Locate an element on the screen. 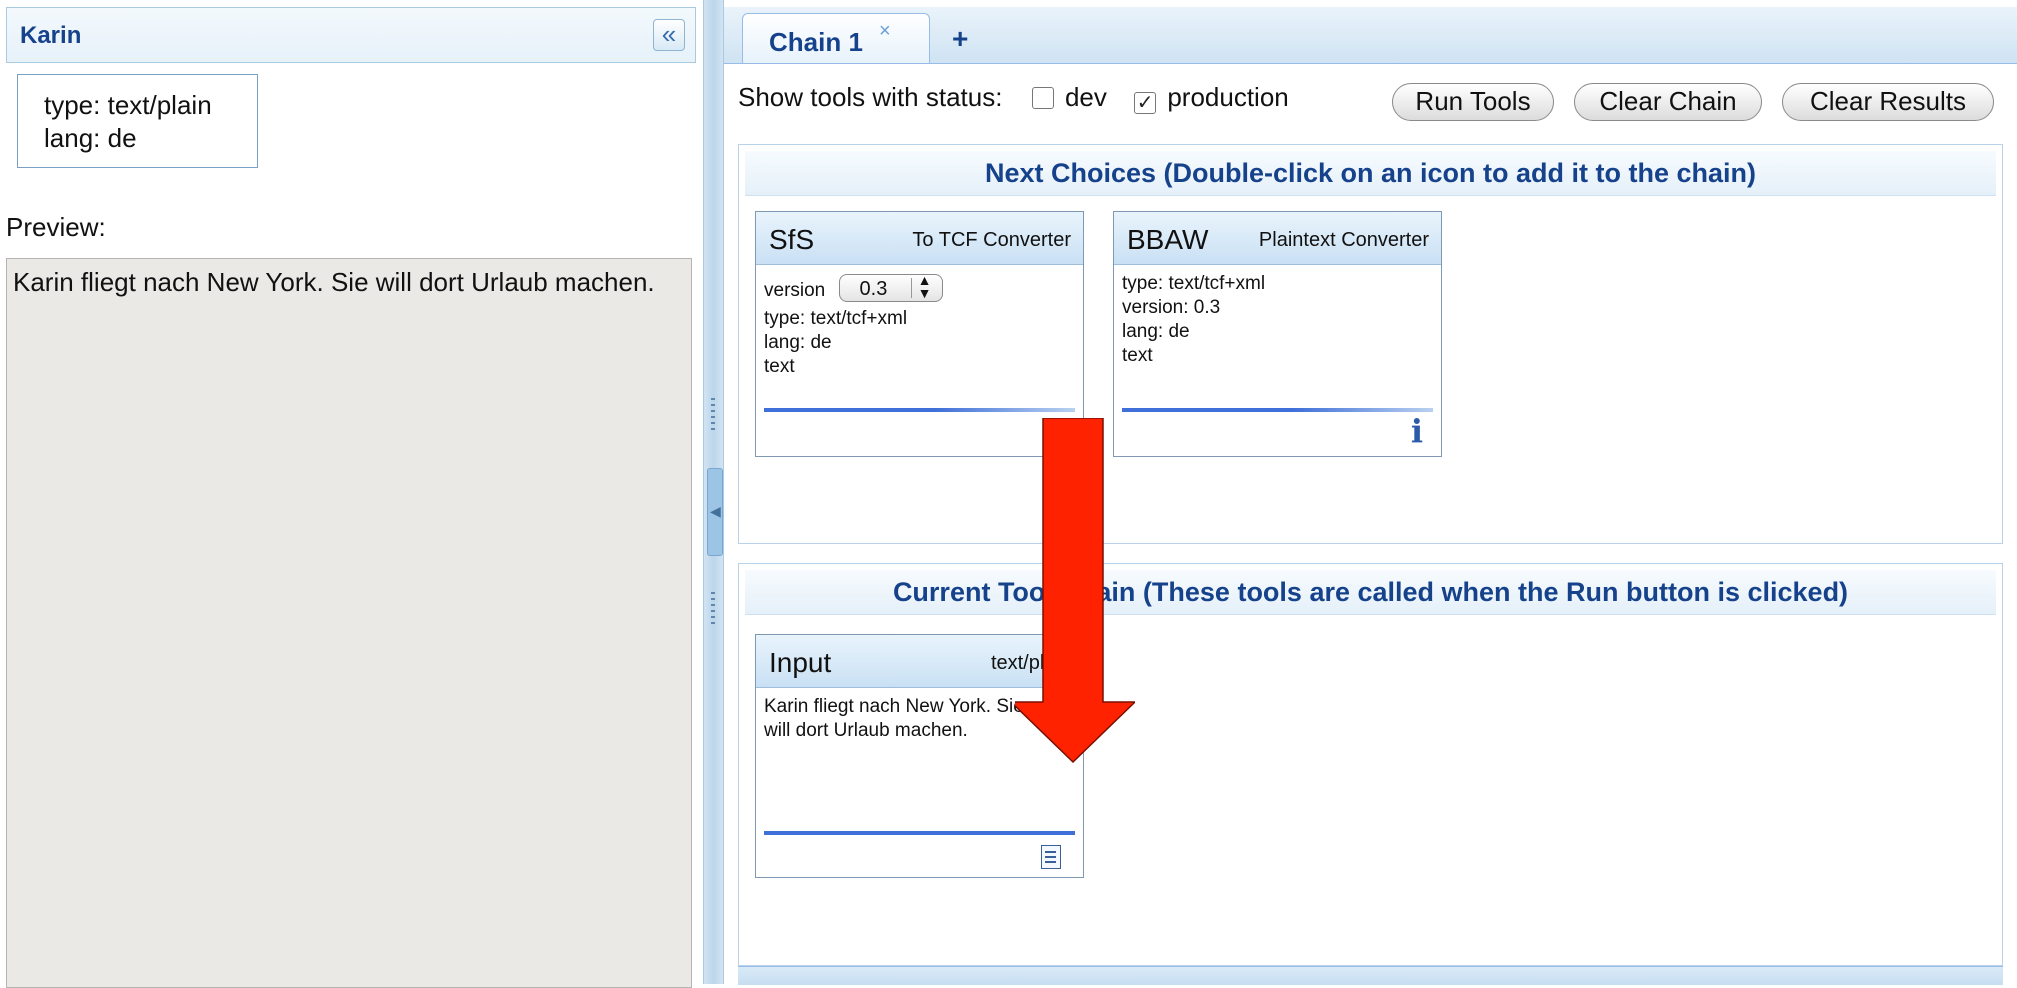 This screenshot has height=988, width=2017. production-checkbox: ✓ is located at coordinates (1145, 103).